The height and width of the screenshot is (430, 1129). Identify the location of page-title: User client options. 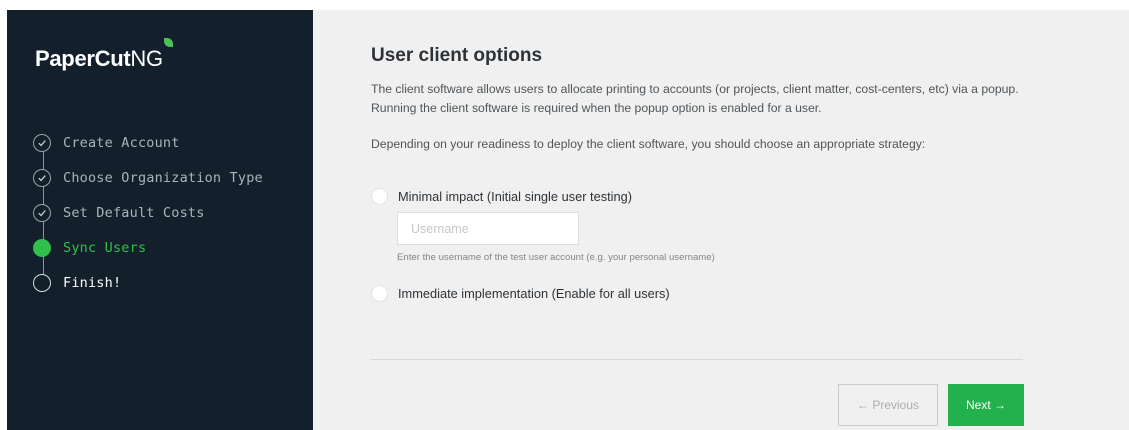
(457, 55).